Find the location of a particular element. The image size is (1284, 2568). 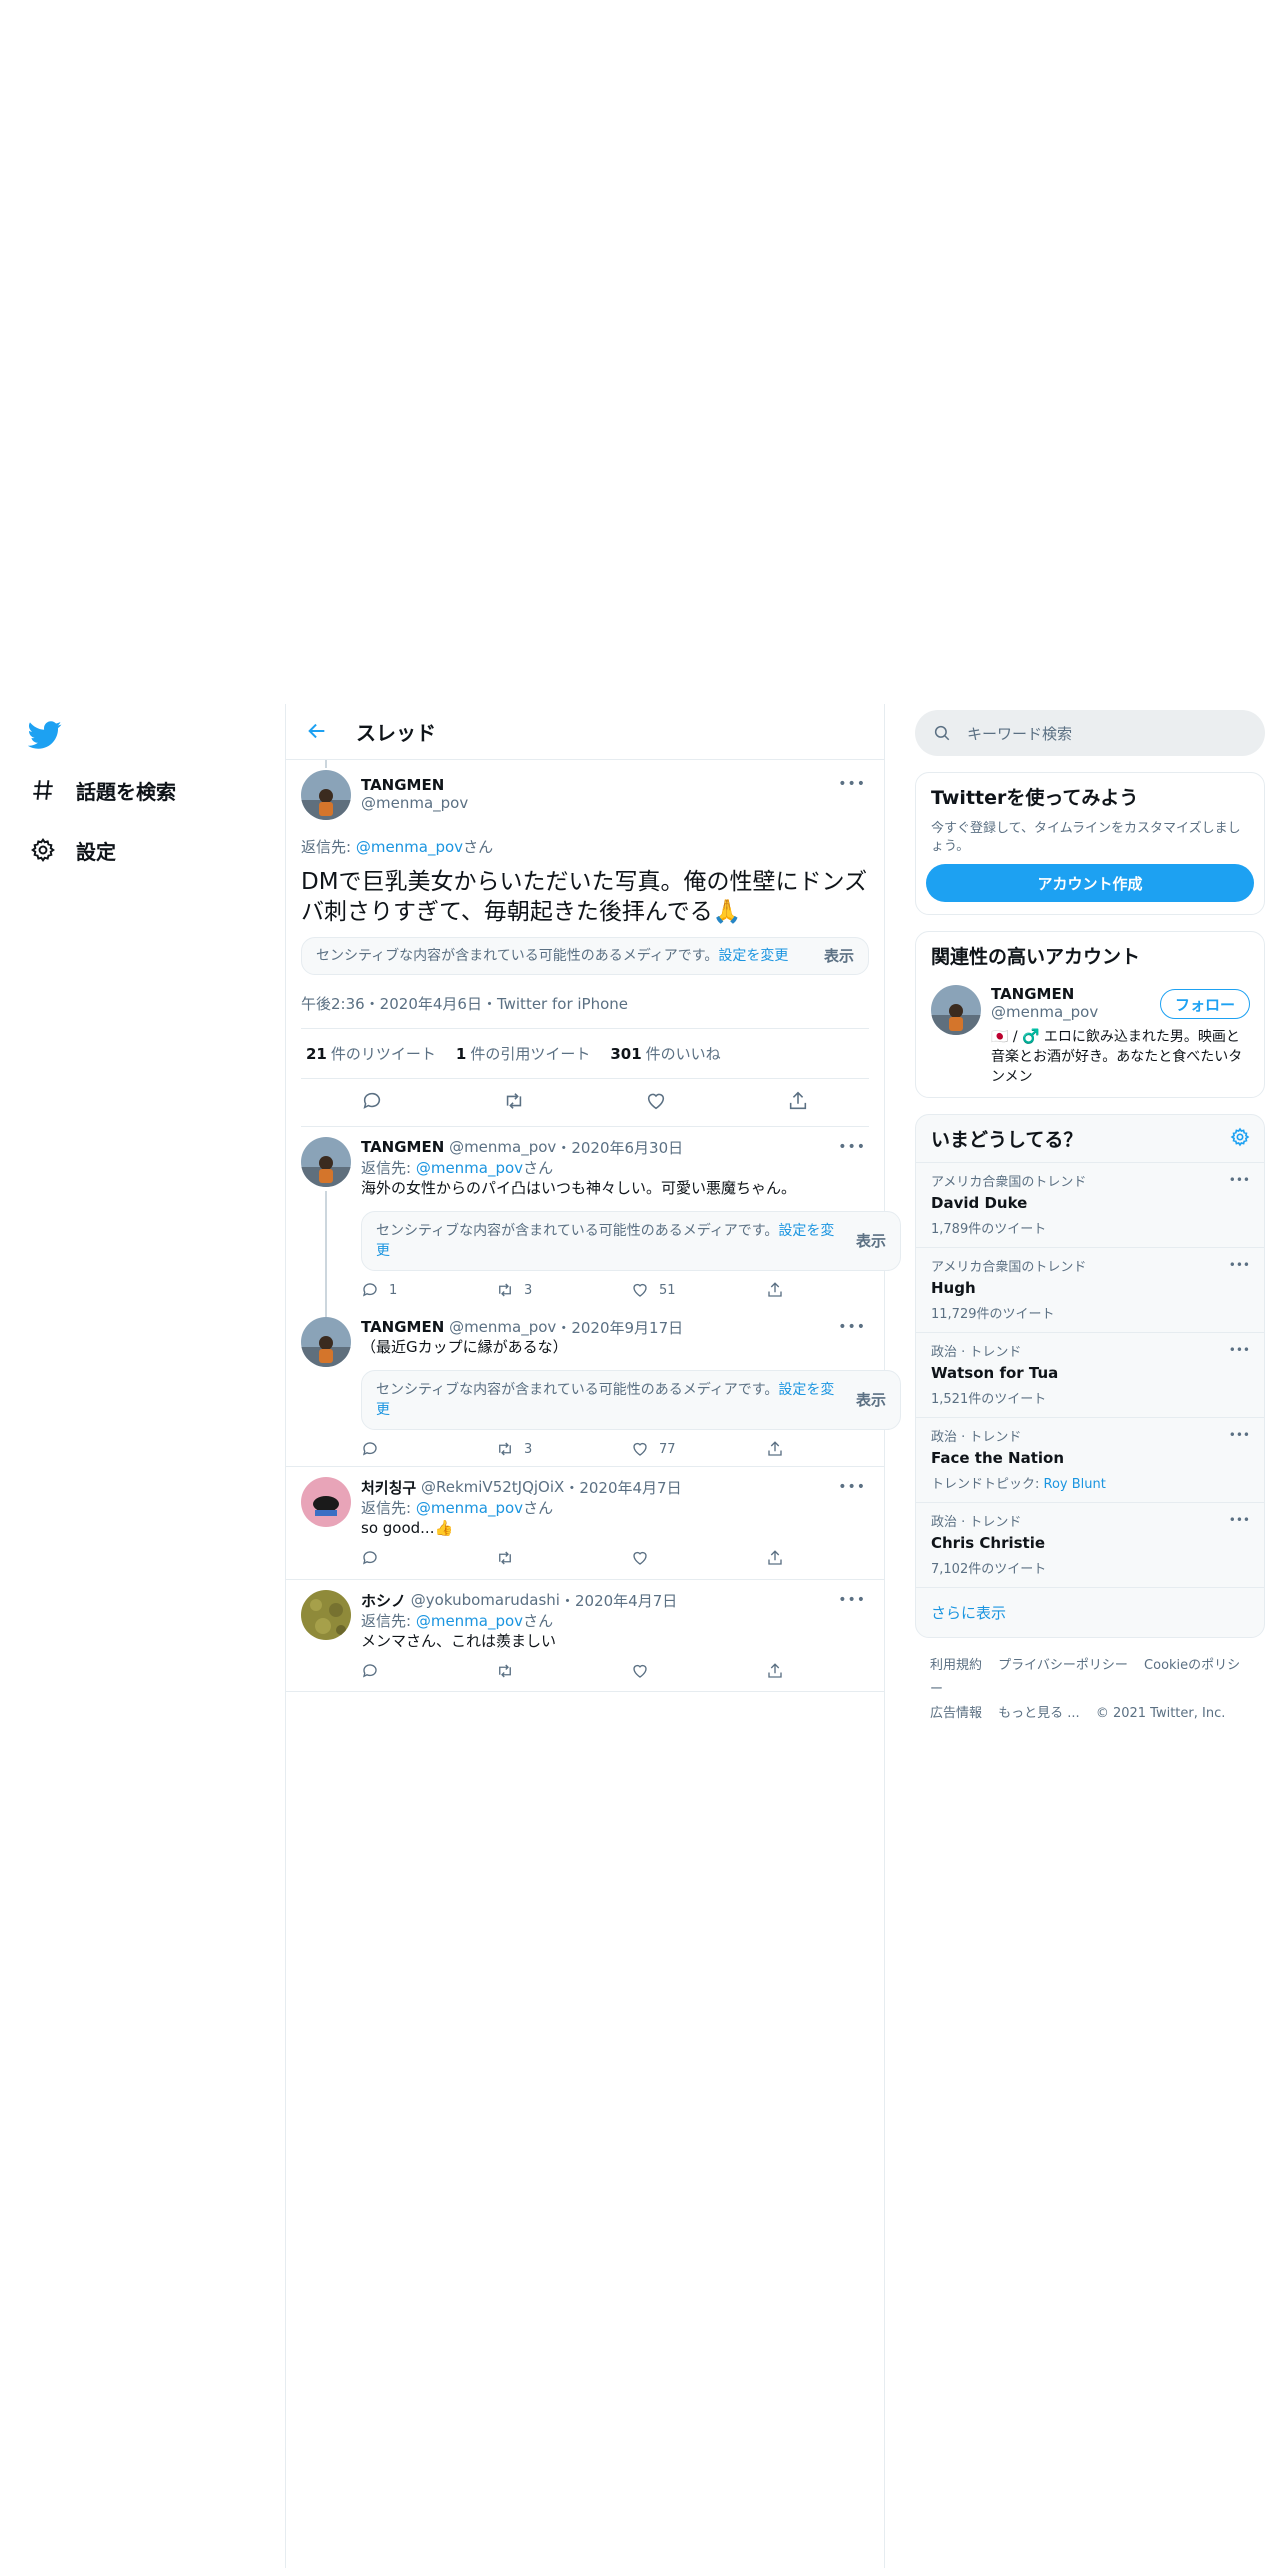

back-arrow-icon is located at coordinates (318, 732).